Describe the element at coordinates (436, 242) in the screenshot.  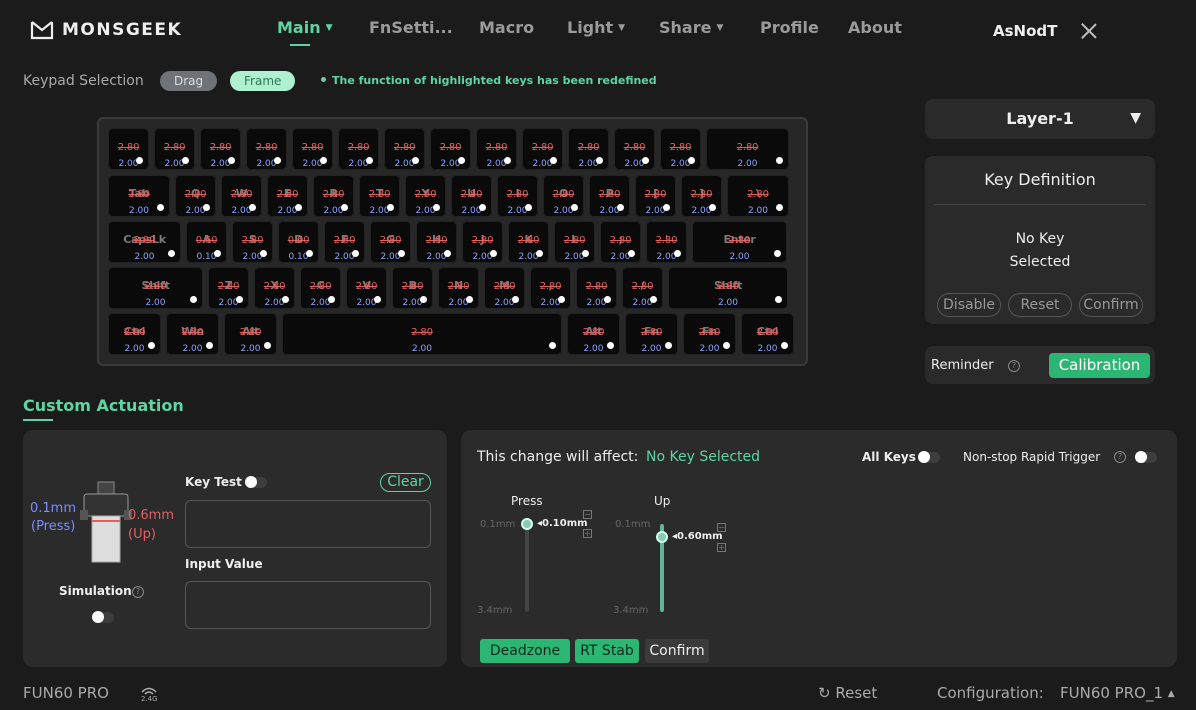
I see `key: H 2.80 2.00` at that location.